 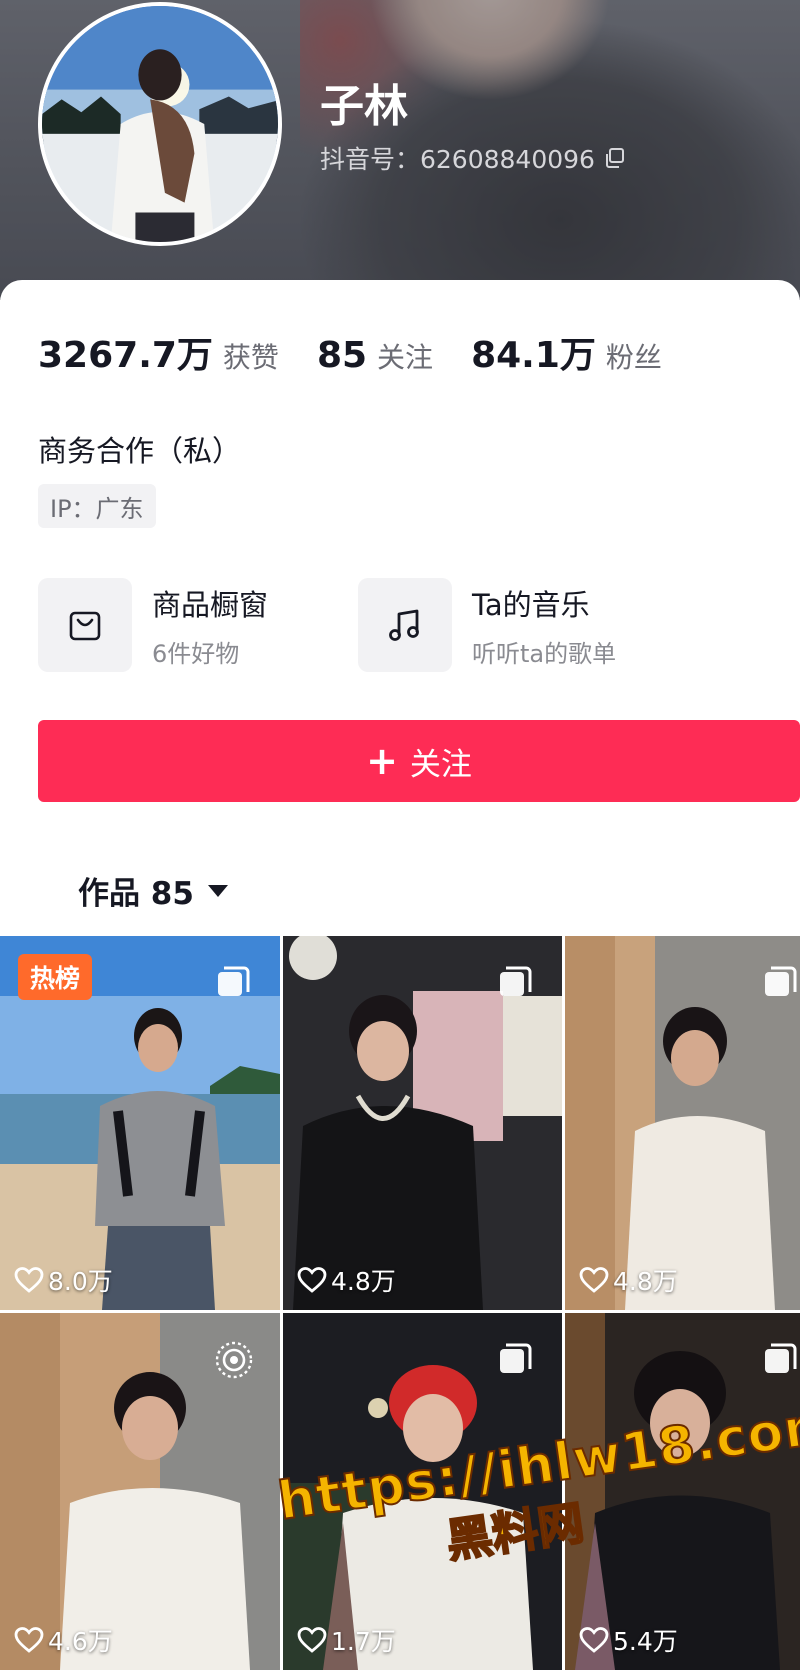 I want to click on tab-works-label: 作品 85, so click(x=136, y=894).